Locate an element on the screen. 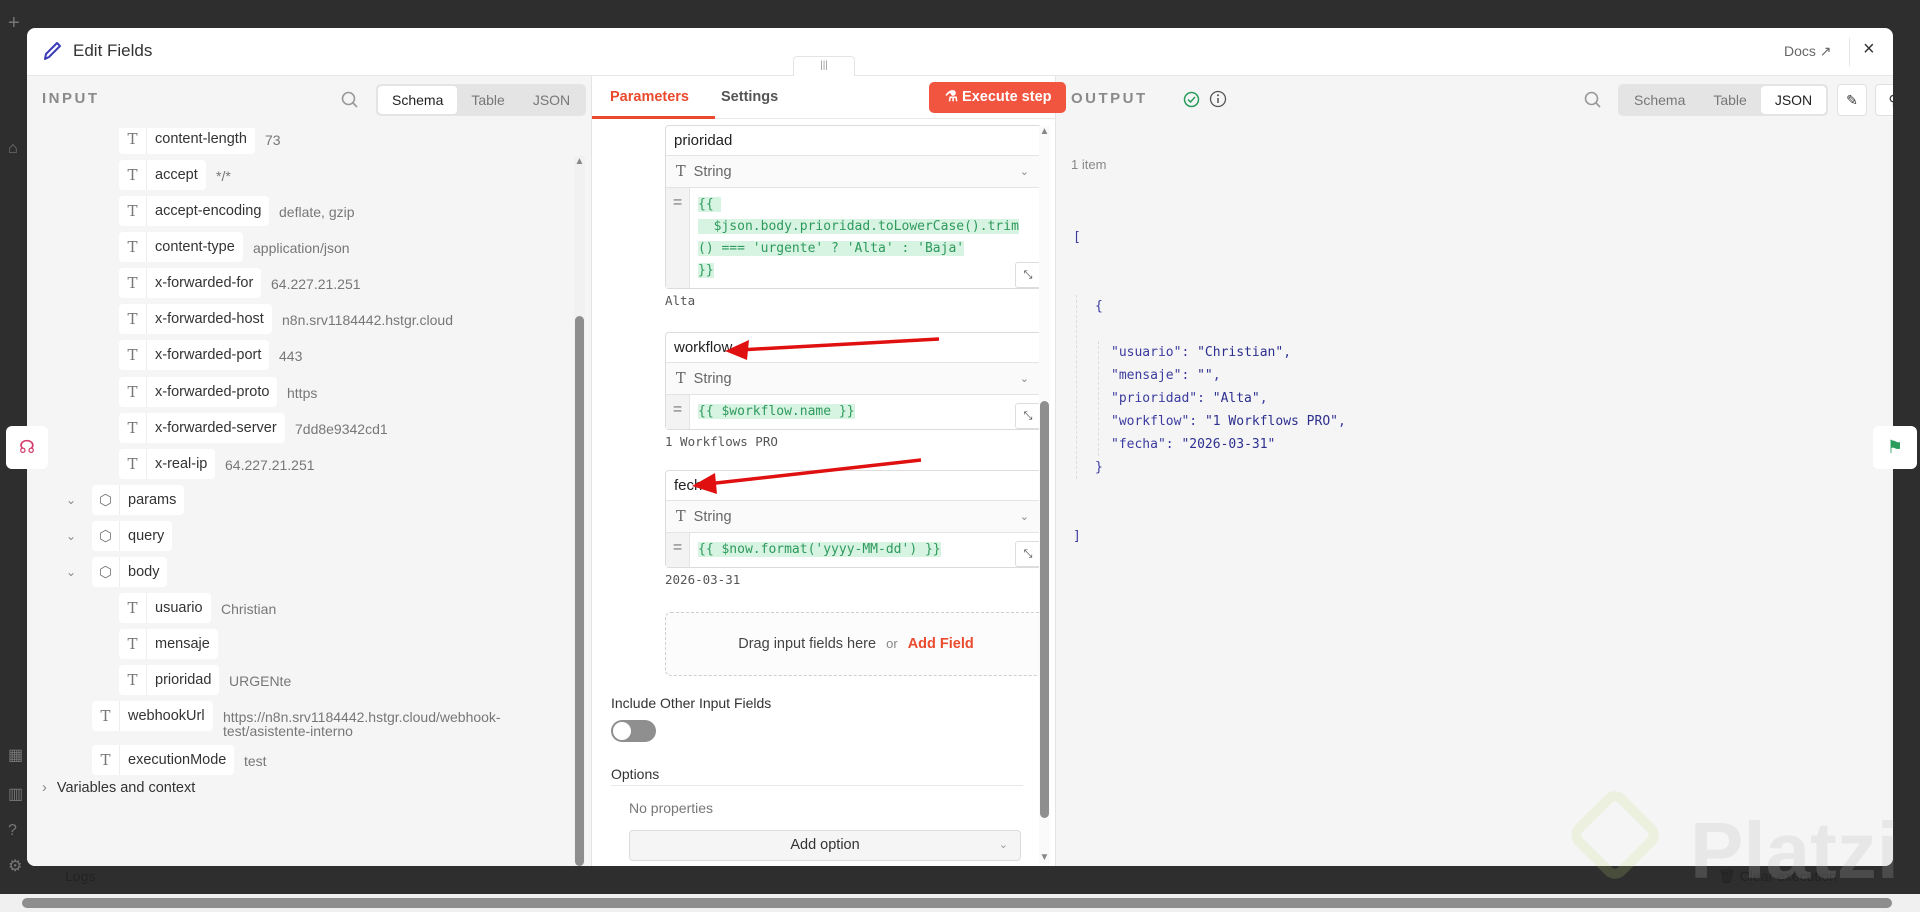 This screenshot has width=1920, height=912. tab-parameters: Parameters is located at coordinates (649, 97).